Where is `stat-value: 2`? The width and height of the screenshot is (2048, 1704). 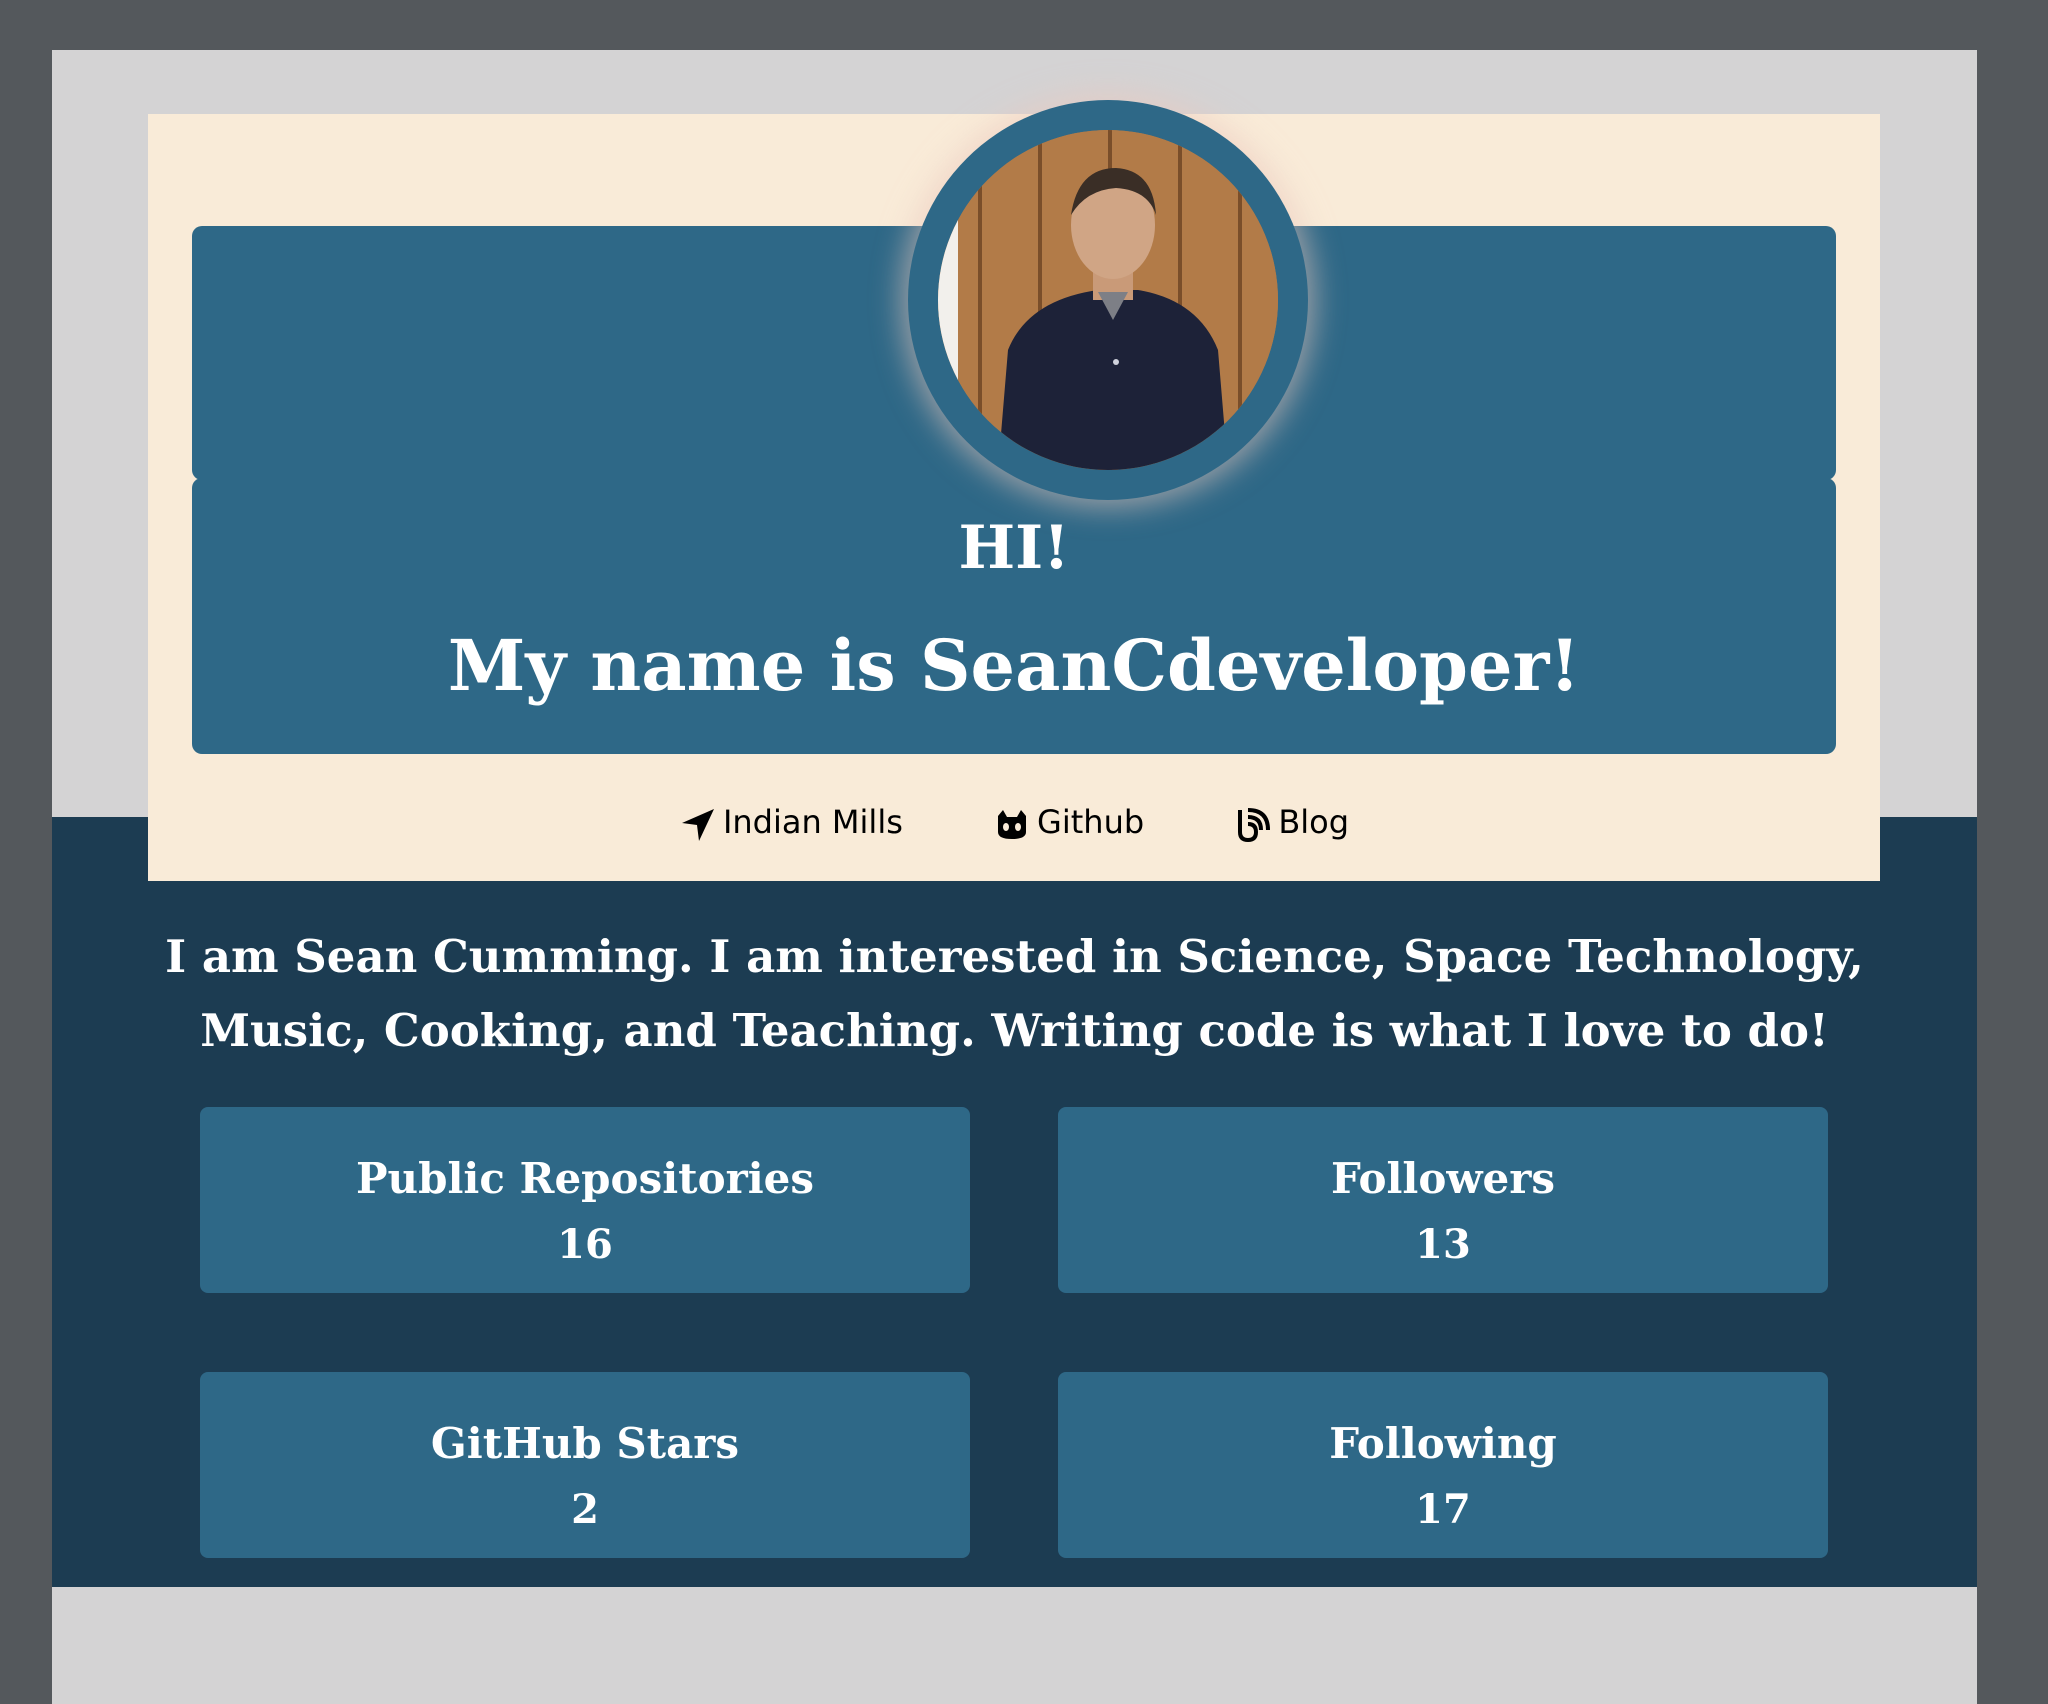 stat-value: 2 is located at coordinates (585, 1509).